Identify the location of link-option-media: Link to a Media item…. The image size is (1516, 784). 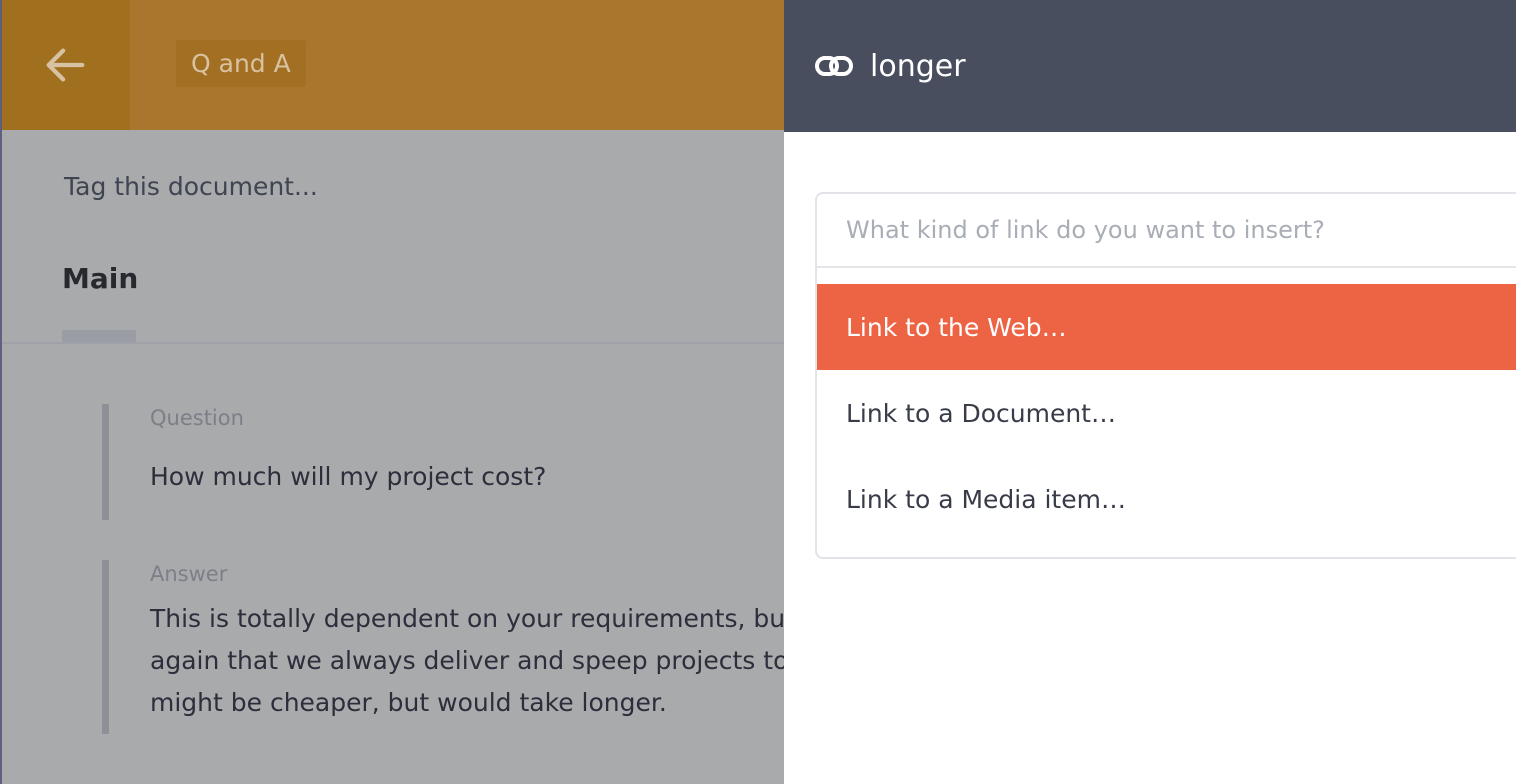
(1166, 499).